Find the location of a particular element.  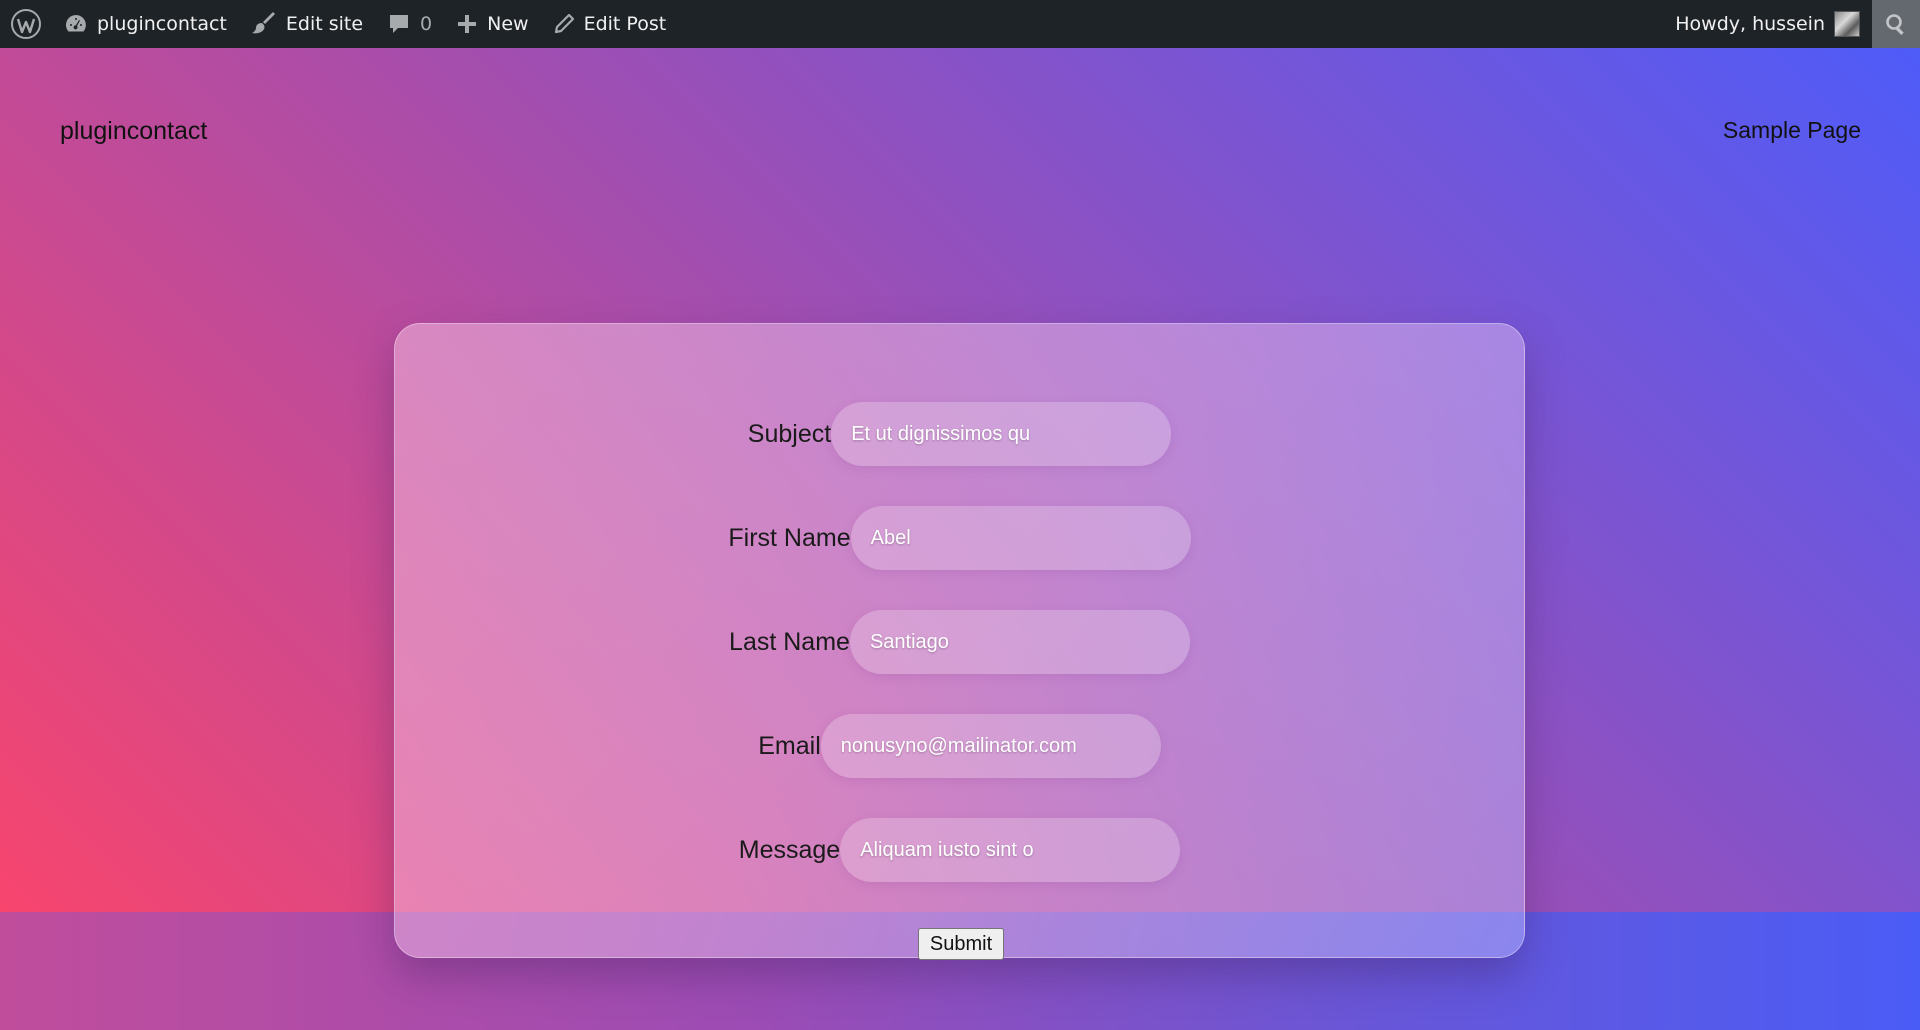

subject-input: Et ut dignissimos qu is located at coordinates (1001, 434).